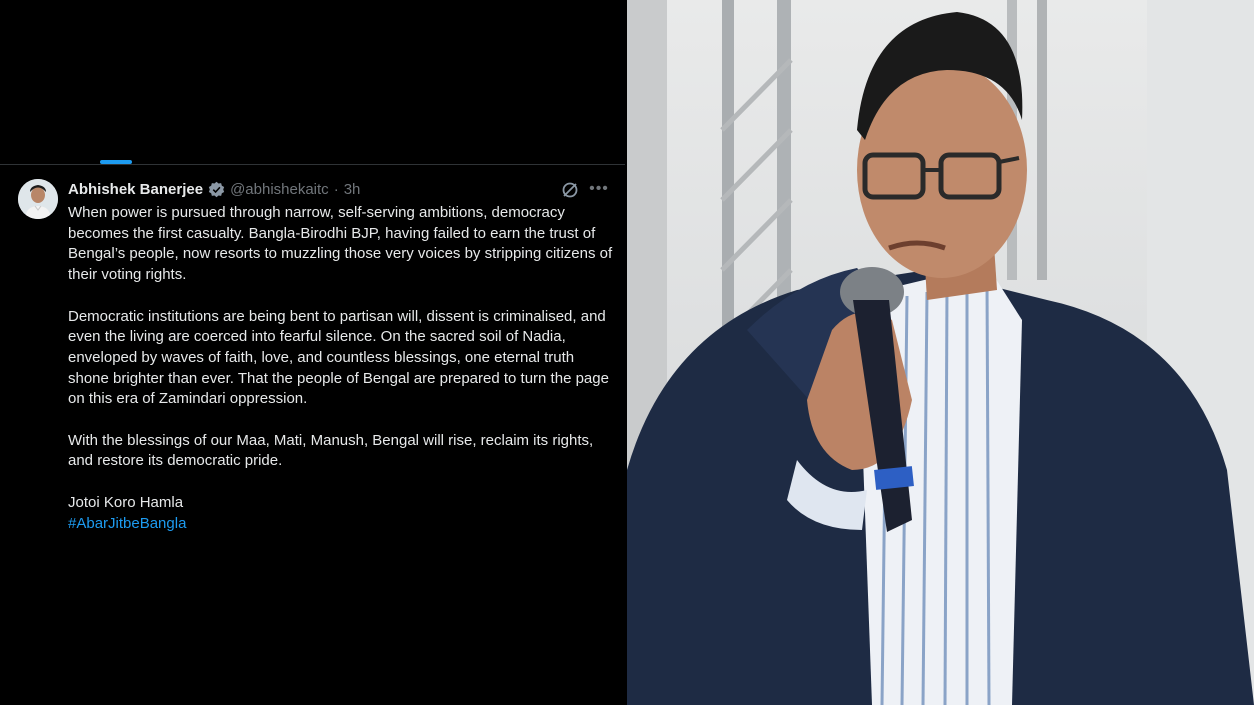 This screenshot has height=705, width=1254. I want to click on verified-badge-icon, so click(216, 189).